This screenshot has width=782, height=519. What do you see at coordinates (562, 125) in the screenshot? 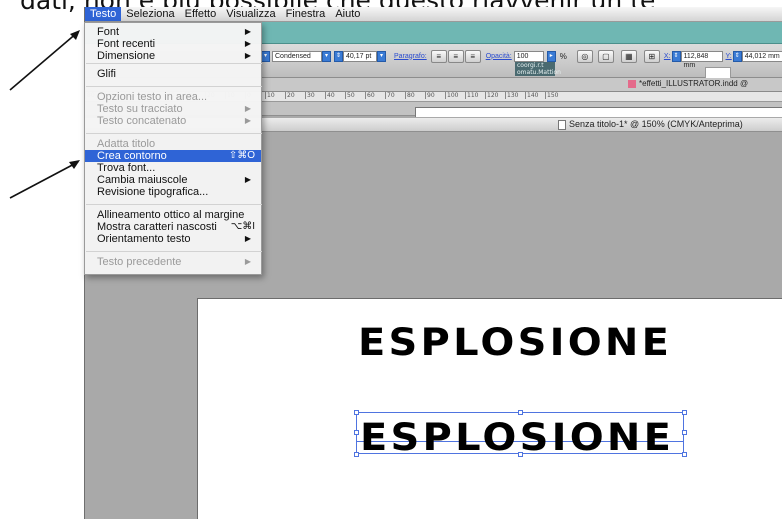
I see `document-icon` at bounding box center [562, 125].